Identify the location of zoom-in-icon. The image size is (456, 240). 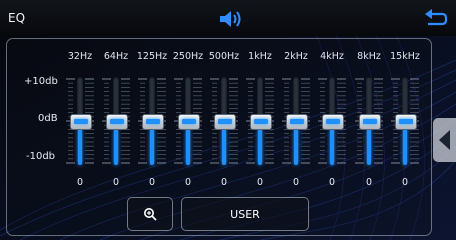
(150, 214).